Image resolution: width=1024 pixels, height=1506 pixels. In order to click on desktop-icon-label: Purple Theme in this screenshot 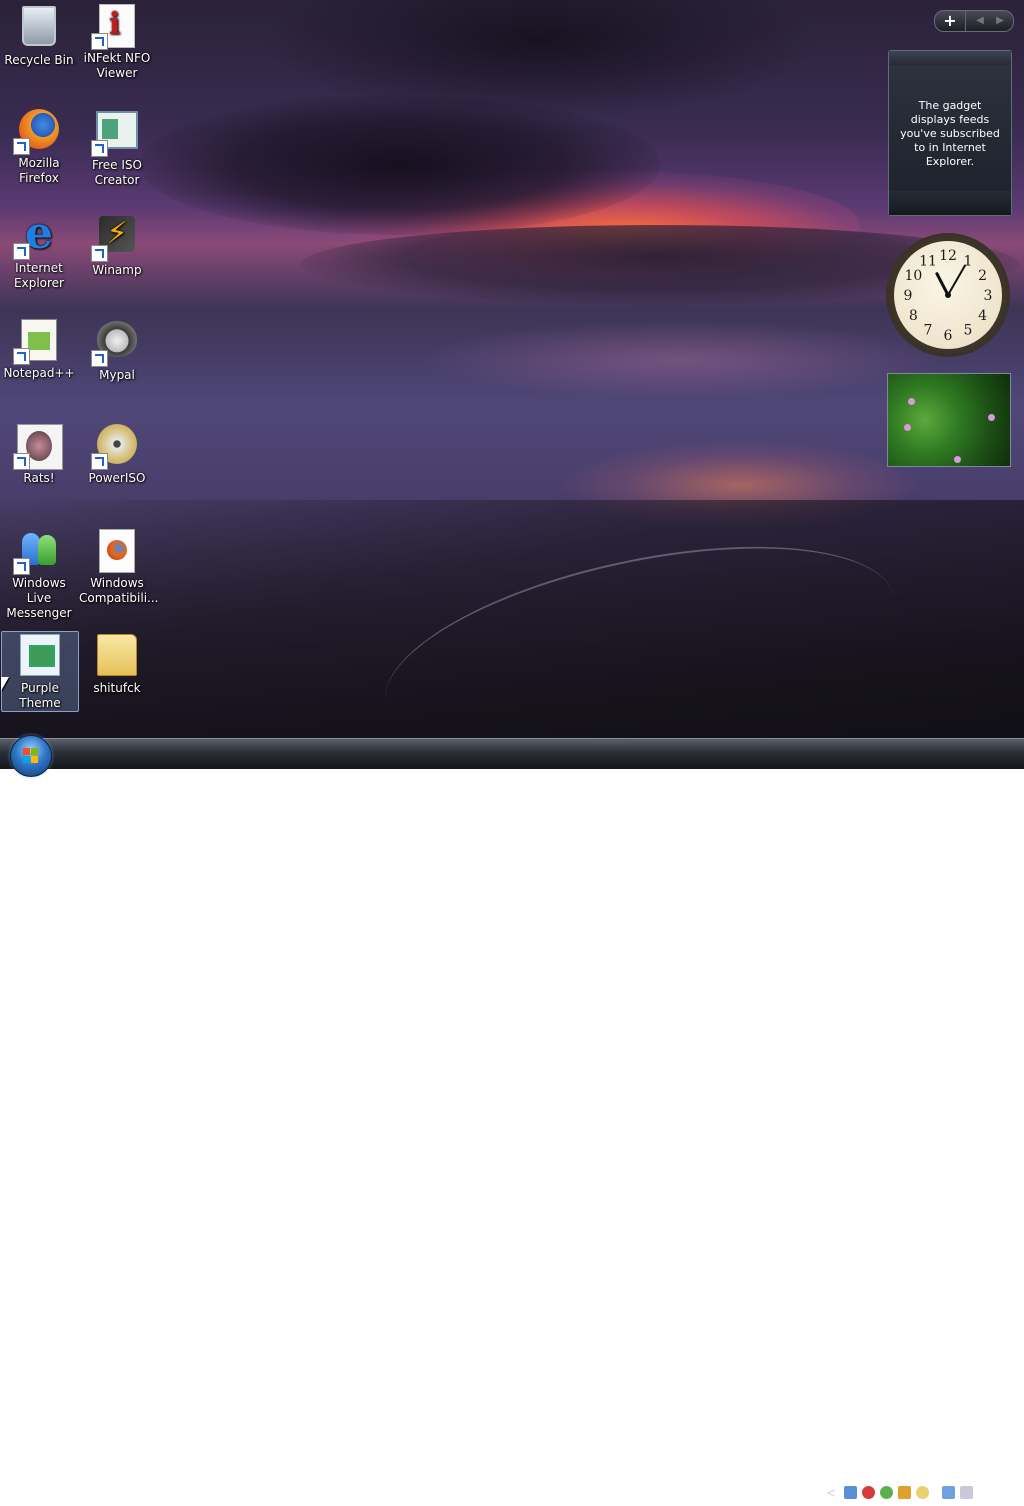, I will do `click(40, 695)`.